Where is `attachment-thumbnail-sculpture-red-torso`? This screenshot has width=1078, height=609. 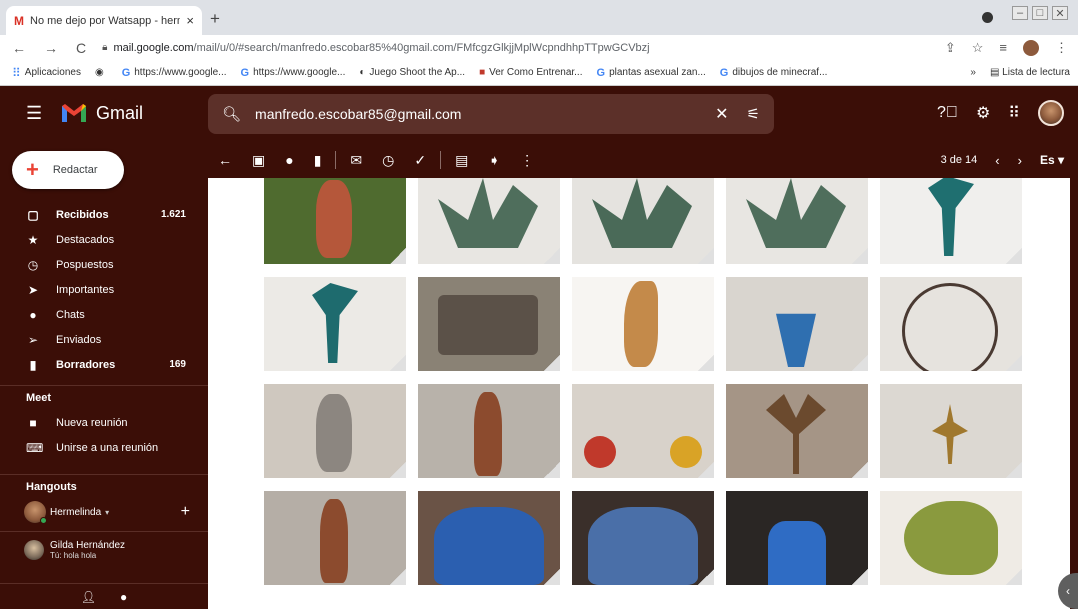
attachment-thumbnail-sculpture-red-torso is located at coordinates (335, 221).